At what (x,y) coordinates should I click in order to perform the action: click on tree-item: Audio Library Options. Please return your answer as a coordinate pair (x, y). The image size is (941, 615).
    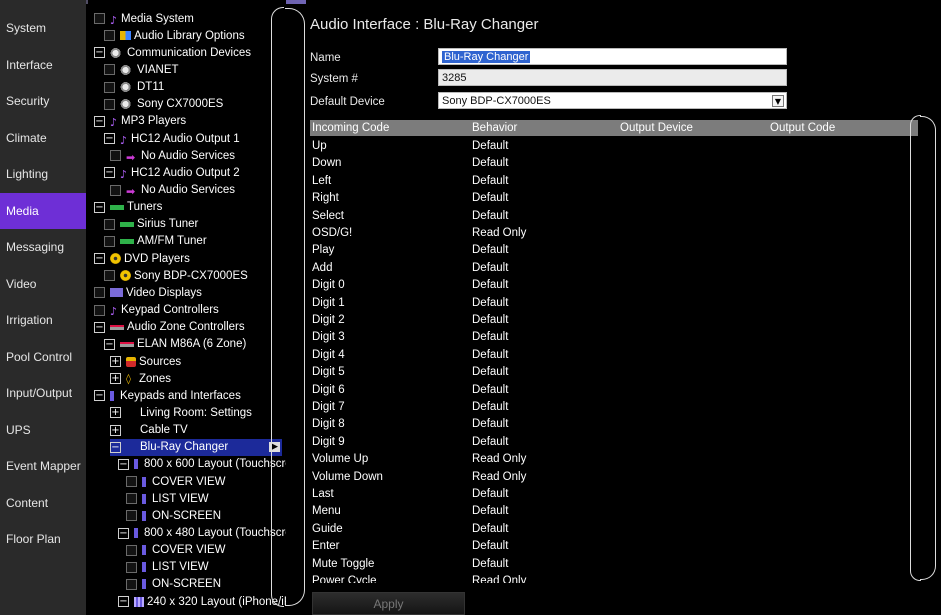
    Looking at the image, I should click on (174, 35).